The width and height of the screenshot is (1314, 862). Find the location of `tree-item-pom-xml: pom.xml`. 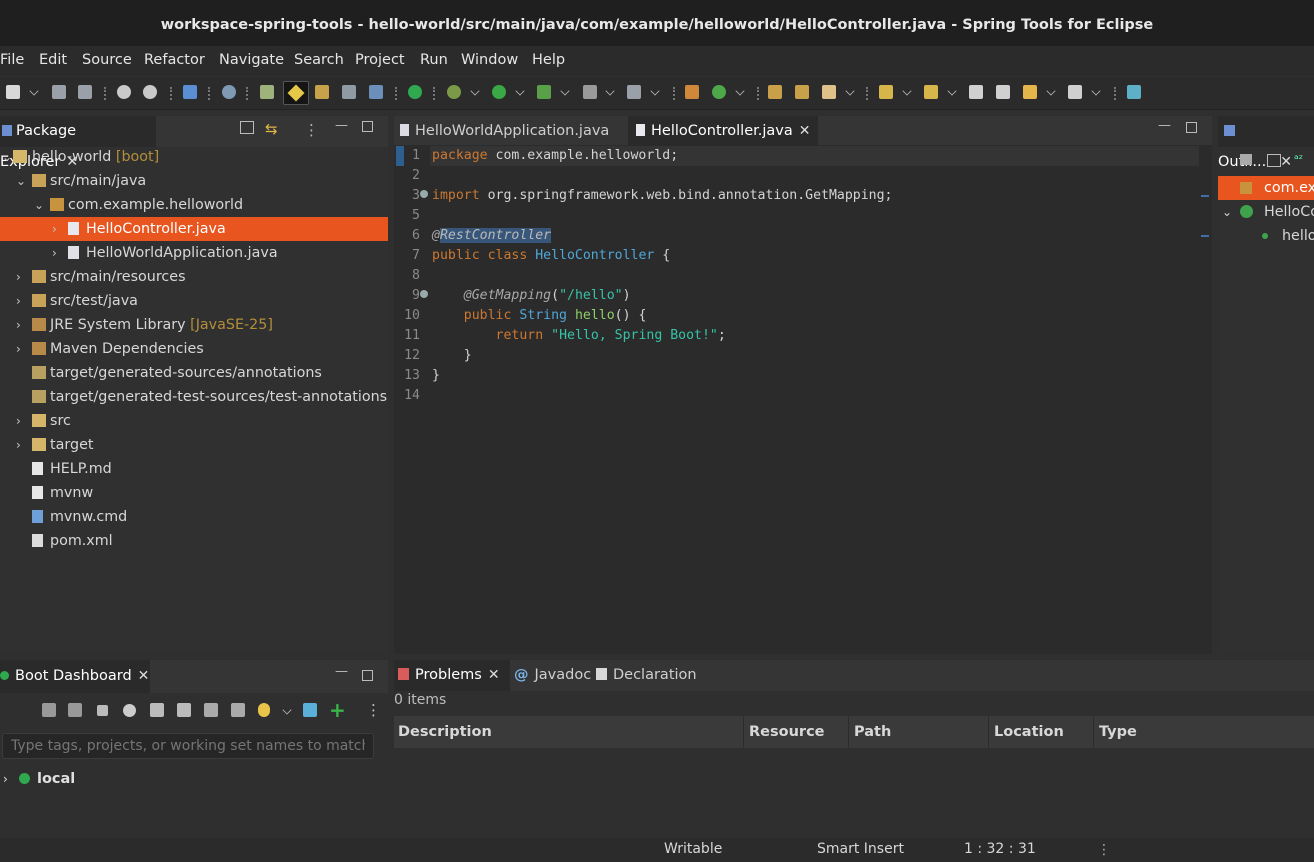

tree-item-pom-xml: pom.xml is located at coordinates (194, 541).